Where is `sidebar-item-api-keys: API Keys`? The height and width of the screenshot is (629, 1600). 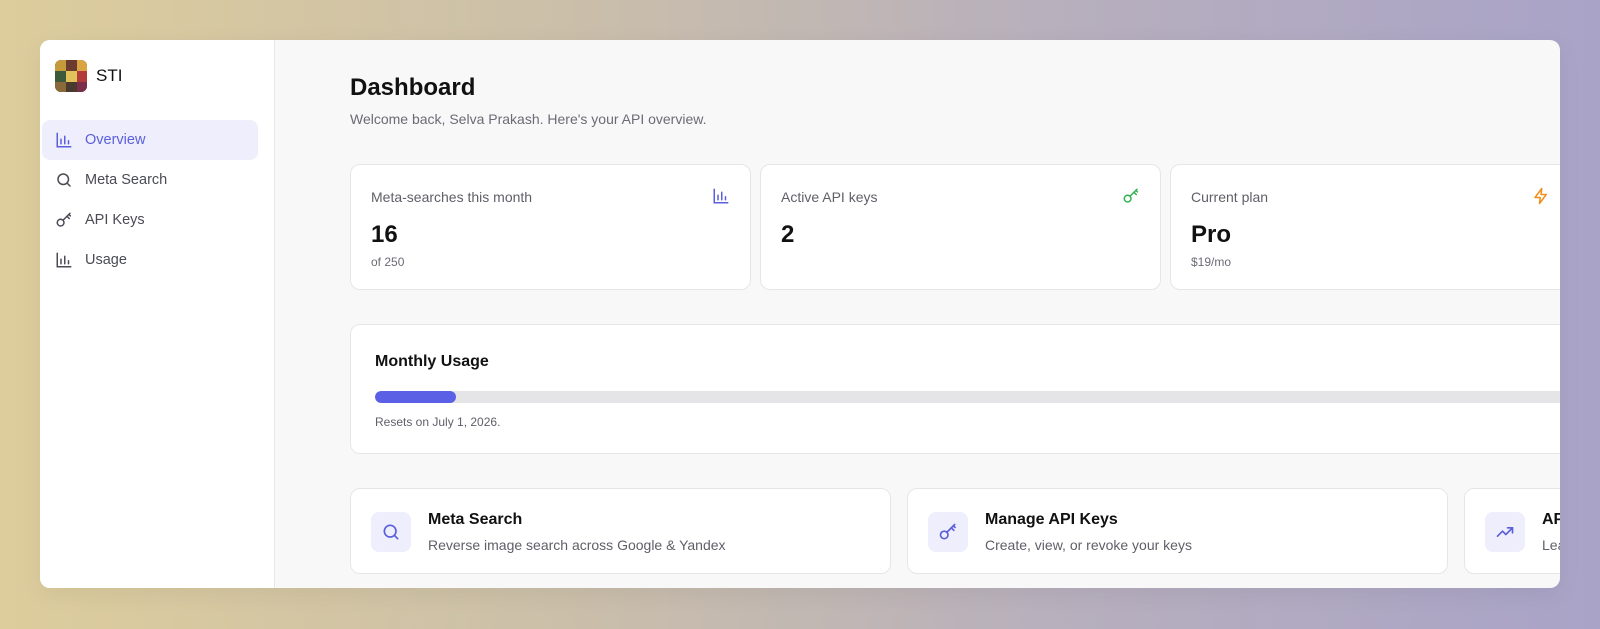
sidebar-item-api-keys: API Keys is located at coordinates (150, 220).